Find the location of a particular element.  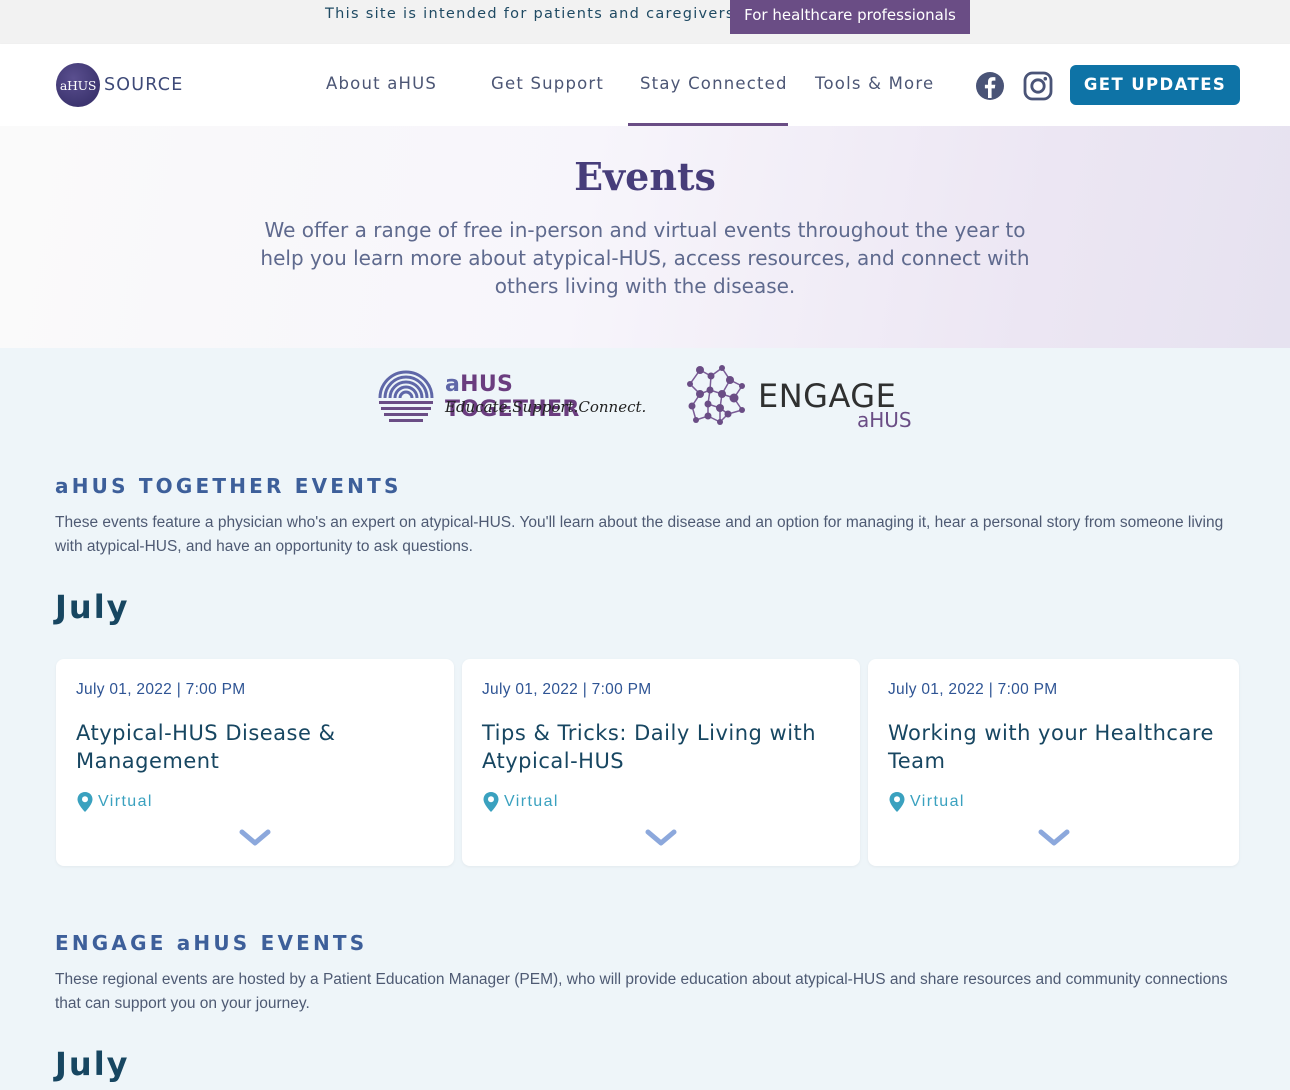

page-title: Events is located at coordinates (645, 176).